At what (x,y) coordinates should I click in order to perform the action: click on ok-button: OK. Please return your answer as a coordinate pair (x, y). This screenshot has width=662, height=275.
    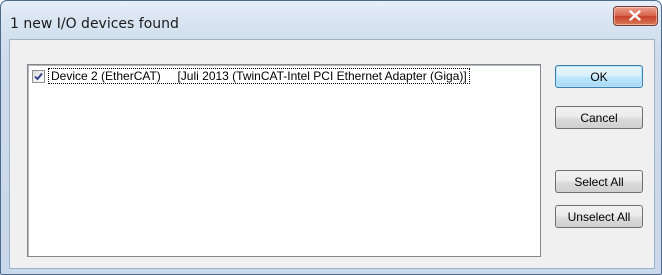
    Looking at the image, I should click on (599, 76).